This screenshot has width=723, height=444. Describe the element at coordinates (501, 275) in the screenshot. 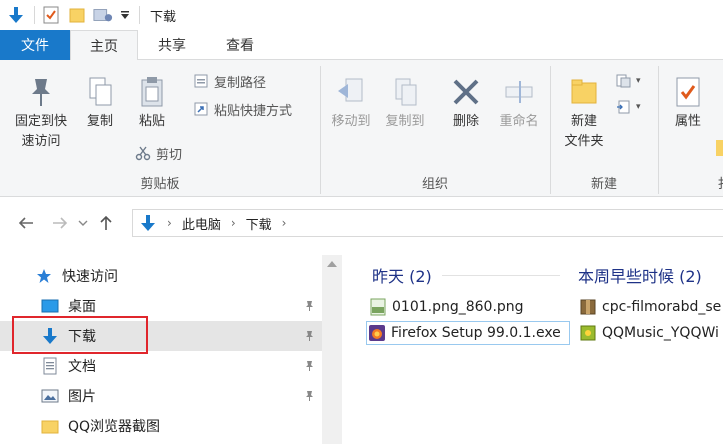

I see `group-divider` at that location.